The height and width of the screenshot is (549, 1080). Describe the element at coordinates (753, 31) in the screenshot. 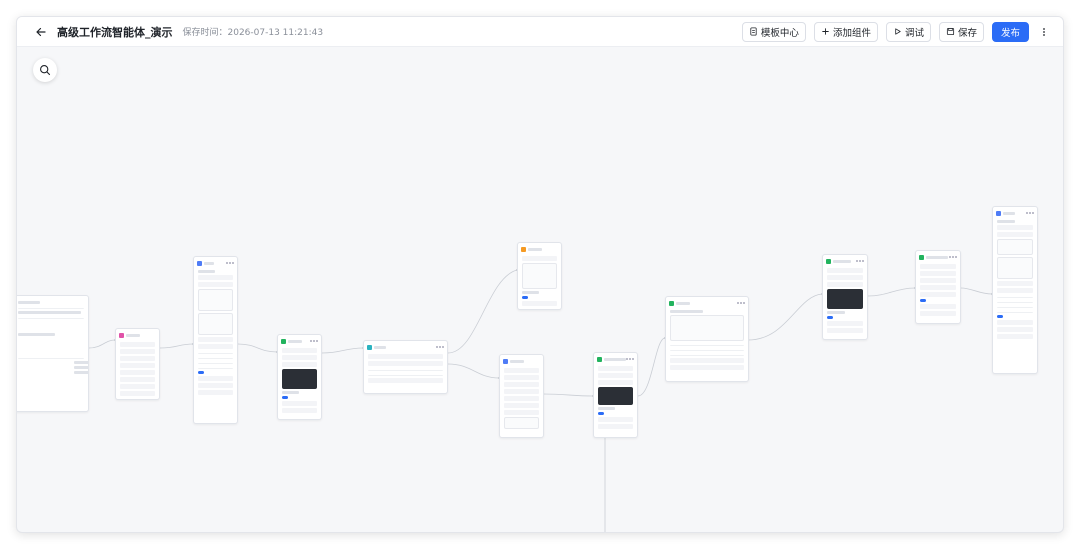

I see `document-icon` at that location.